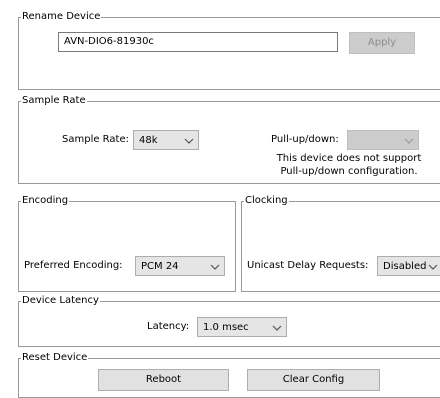 The image size is (440, 398). What do you see at coordinates (160, 266) in the screenshot?
I see `preferred-encoding-value: PCM 24` at bounding box center [160, 266].